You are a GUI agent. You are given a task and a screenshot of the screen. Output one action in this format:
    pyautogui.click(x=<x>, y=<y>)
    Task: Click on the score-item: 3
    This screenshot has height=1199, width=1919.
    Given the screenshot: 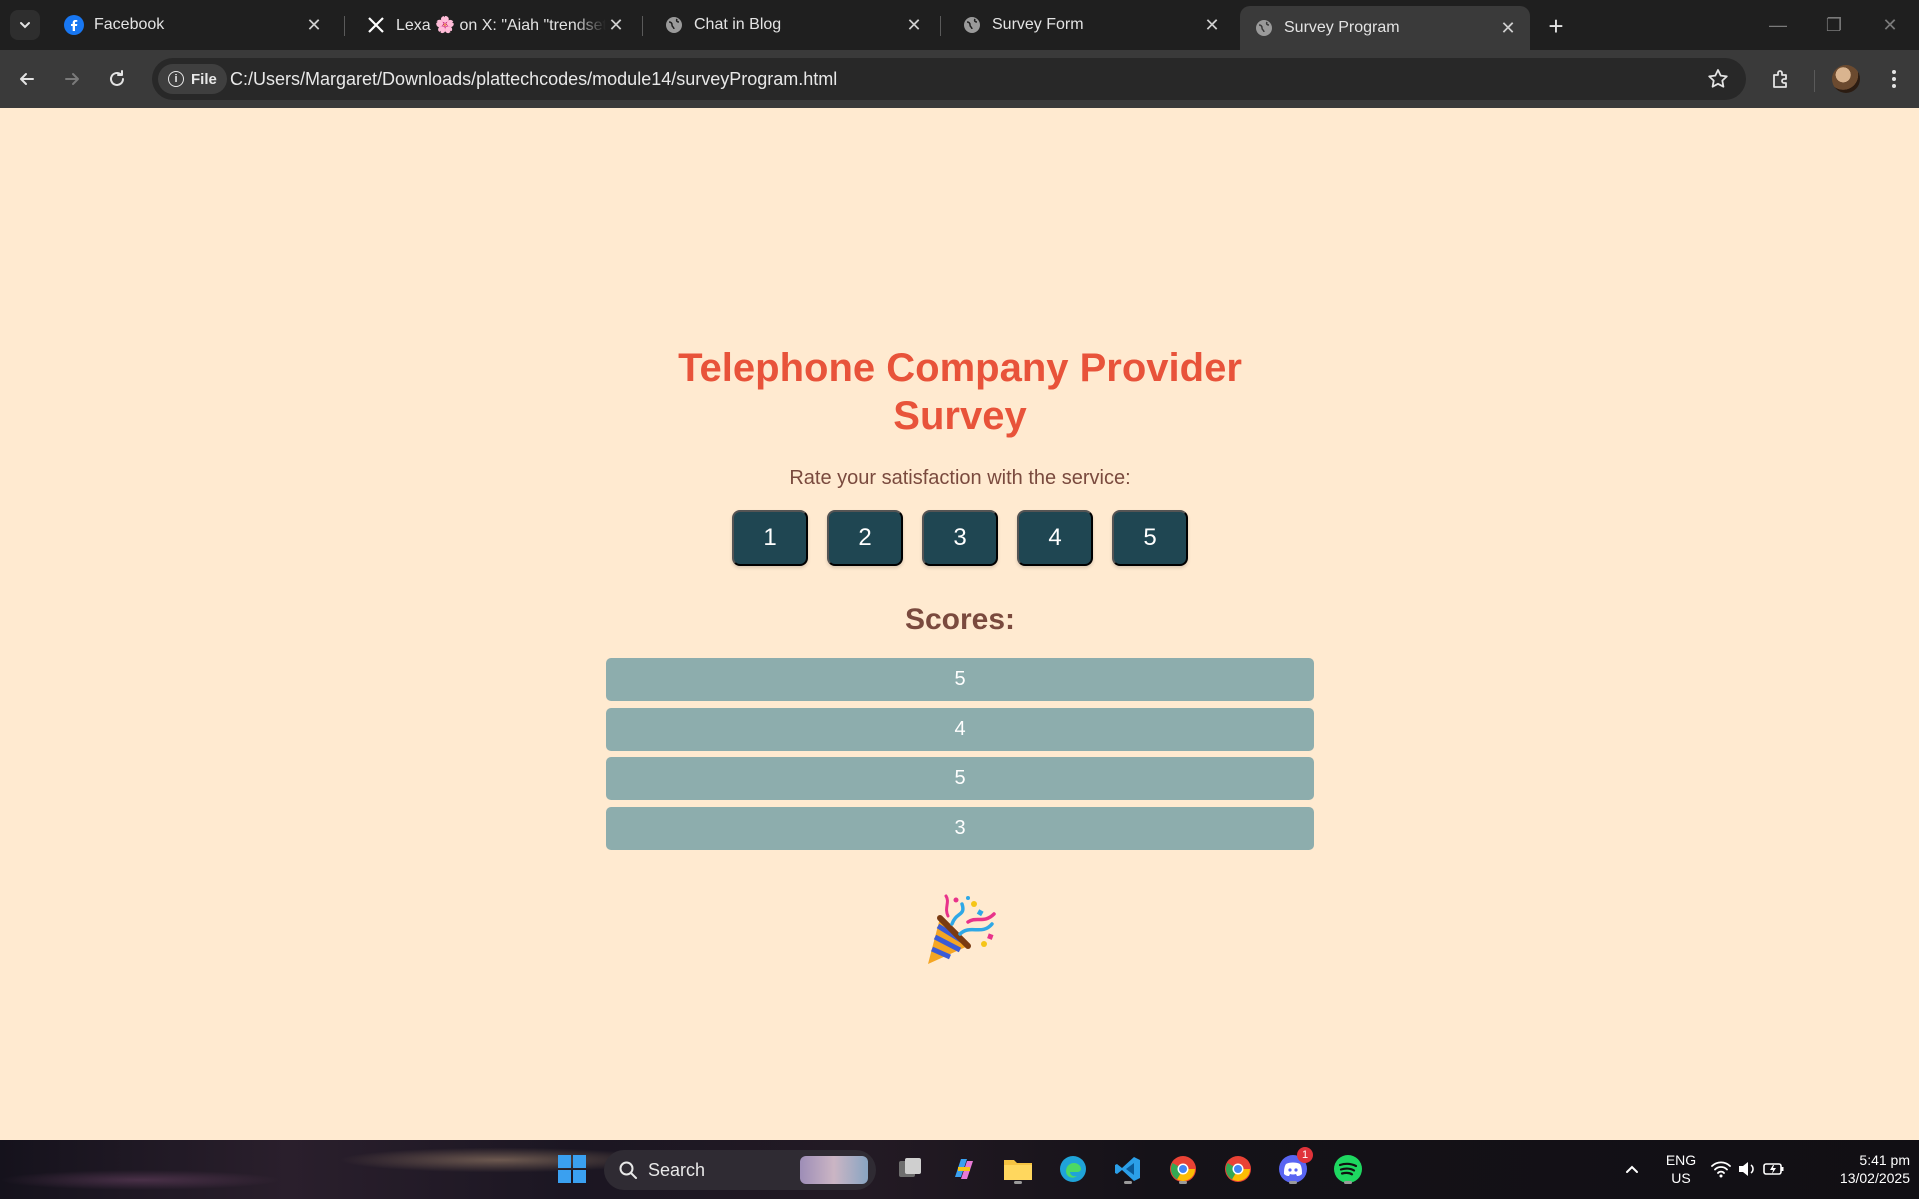 What is the action you would take?
    pyautogui.click(x=960, y=828)
    